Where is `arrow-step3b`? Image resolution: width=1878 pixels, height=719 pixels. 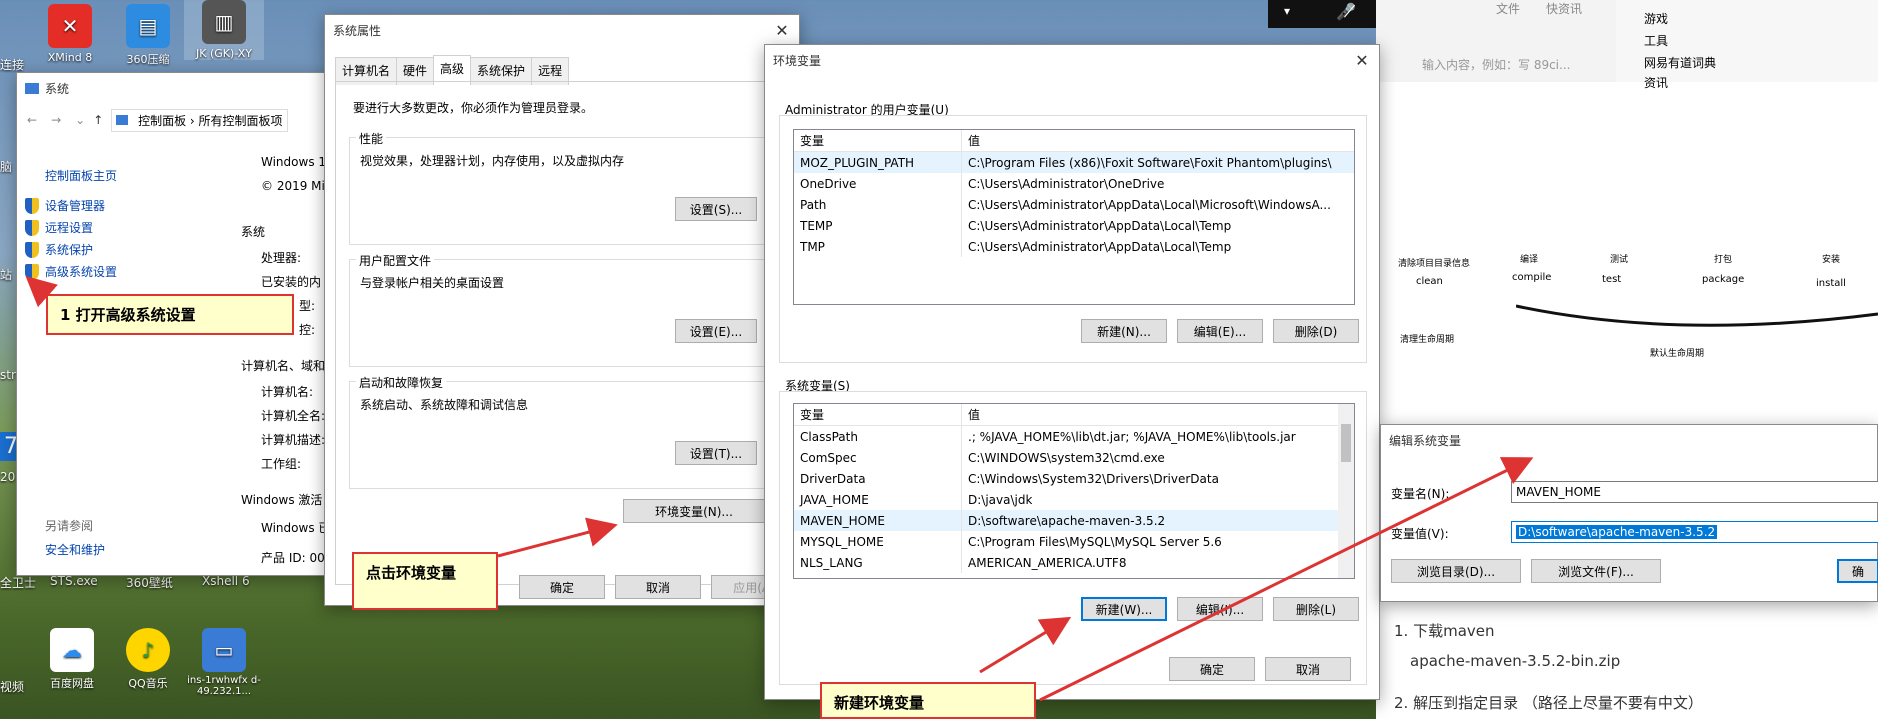
arrow-step3b is located at coordinates (1286, 579).